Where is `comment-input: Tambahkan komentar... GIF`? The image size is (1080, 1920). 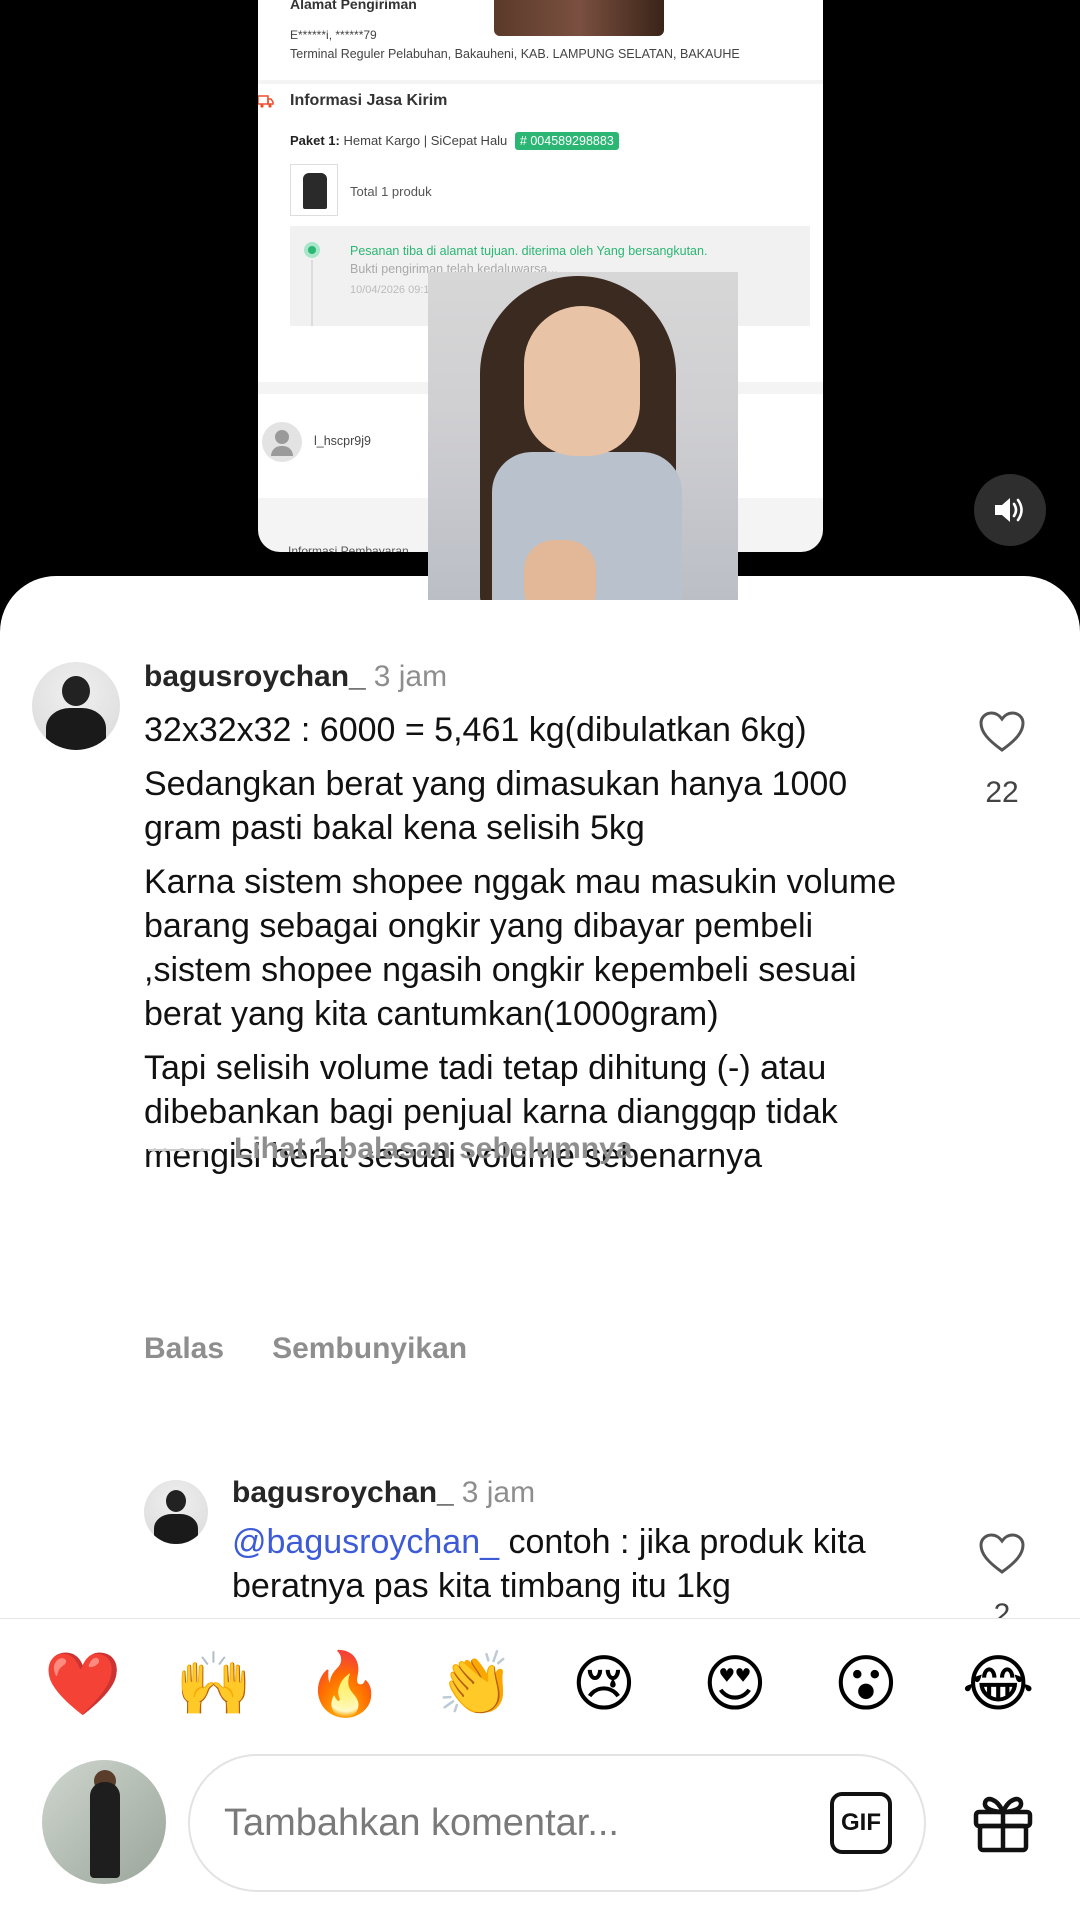
comment-input: Tambahkan komentar... GIF is located at coordinates (557, 1823).